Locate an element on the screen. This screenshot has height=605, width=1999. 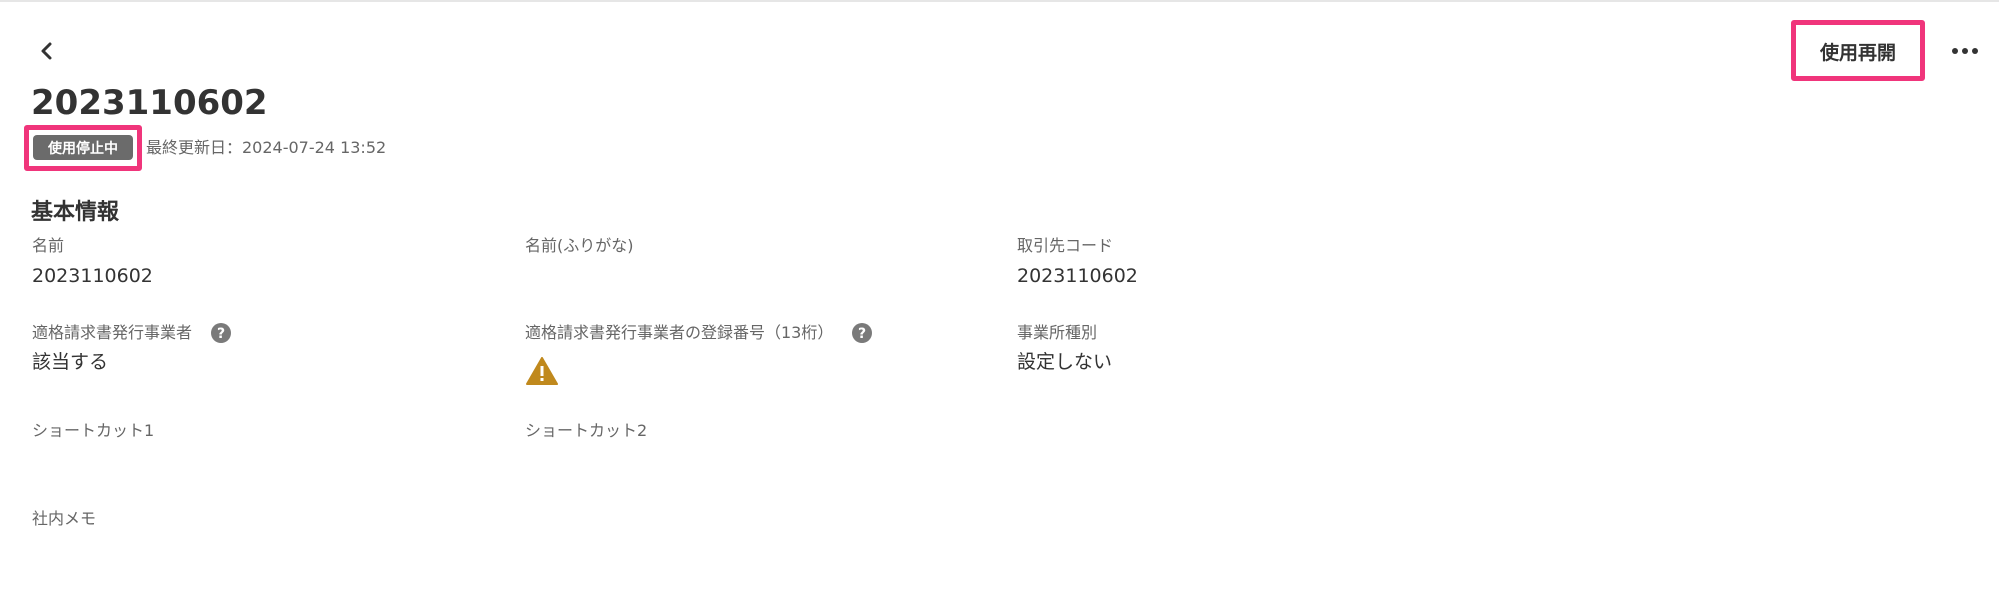
field-label-shortcut-1: ショートカット1 is located at coordinates (93, 431).